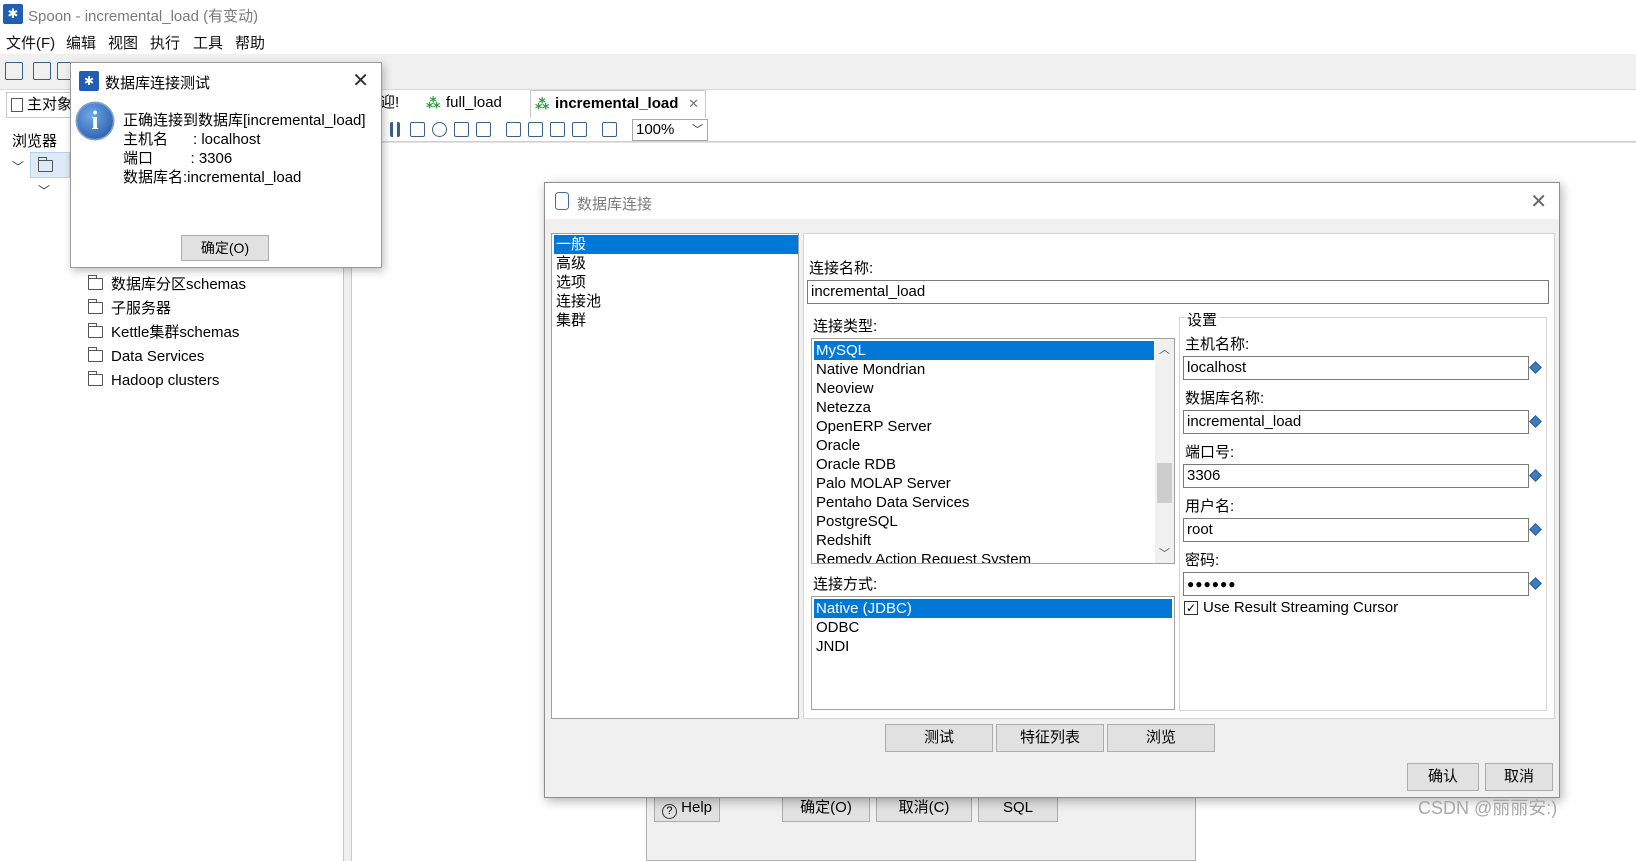  I want to click on streaming-cursor-checkbox: ✓, so click(1191, 608).